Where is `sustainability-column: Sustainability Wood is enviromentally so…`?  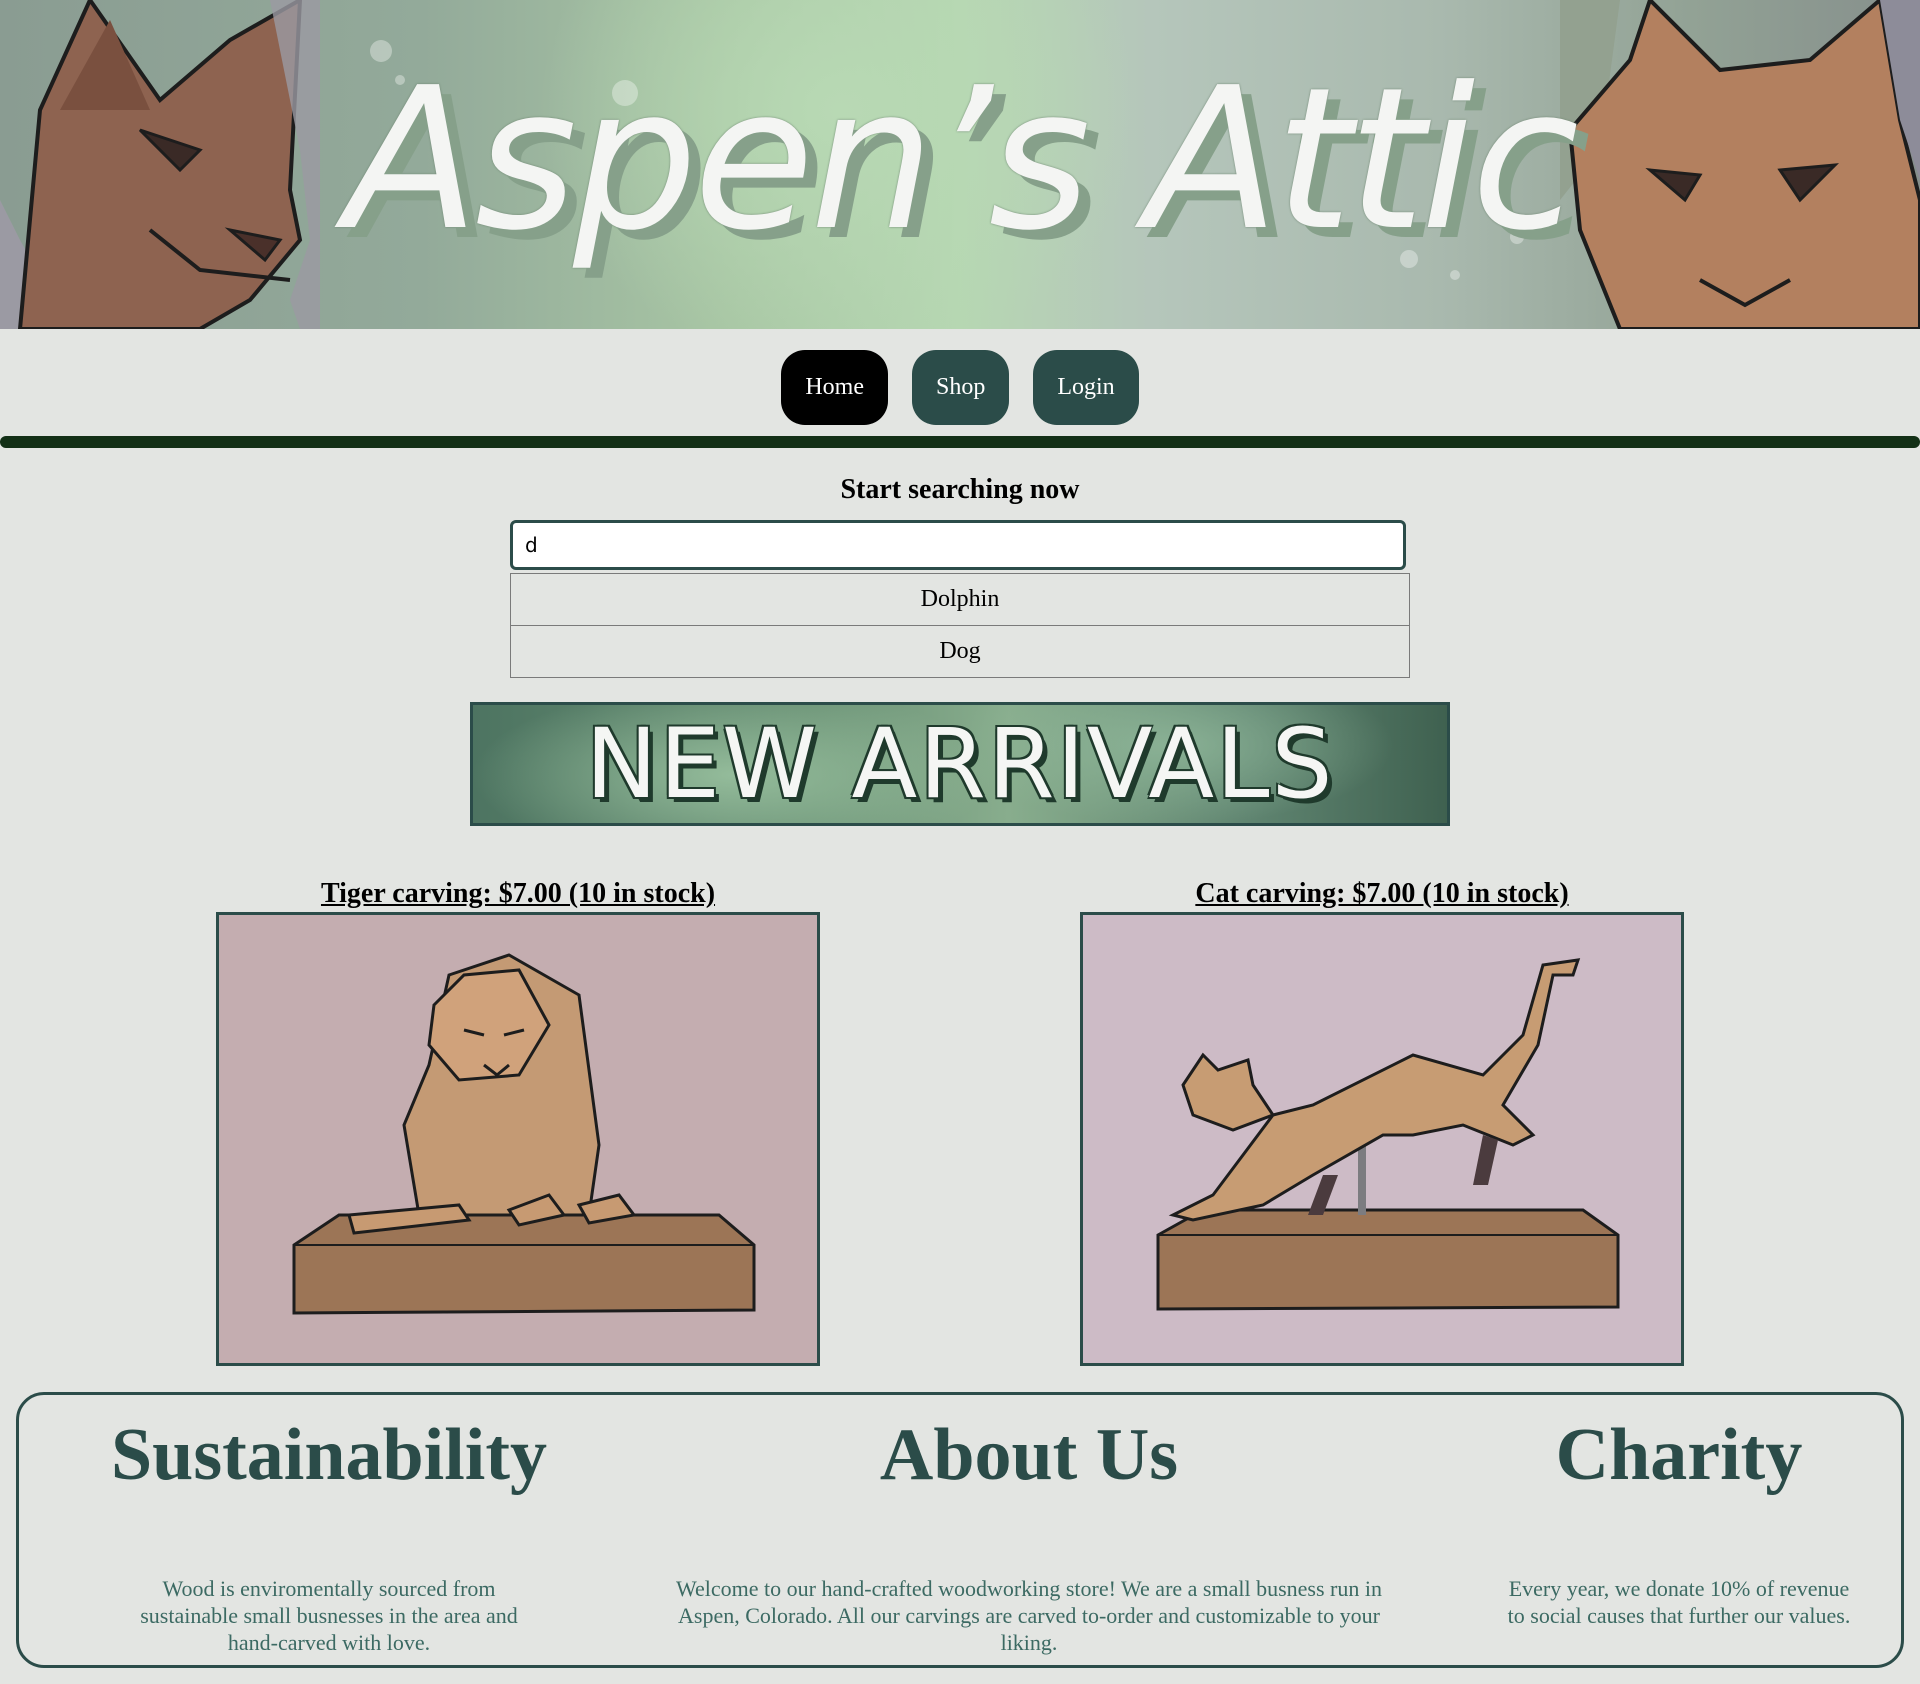 sustainability-column: Sustainability Wood is enviromentally so… is located at coordinates (329, 1530).